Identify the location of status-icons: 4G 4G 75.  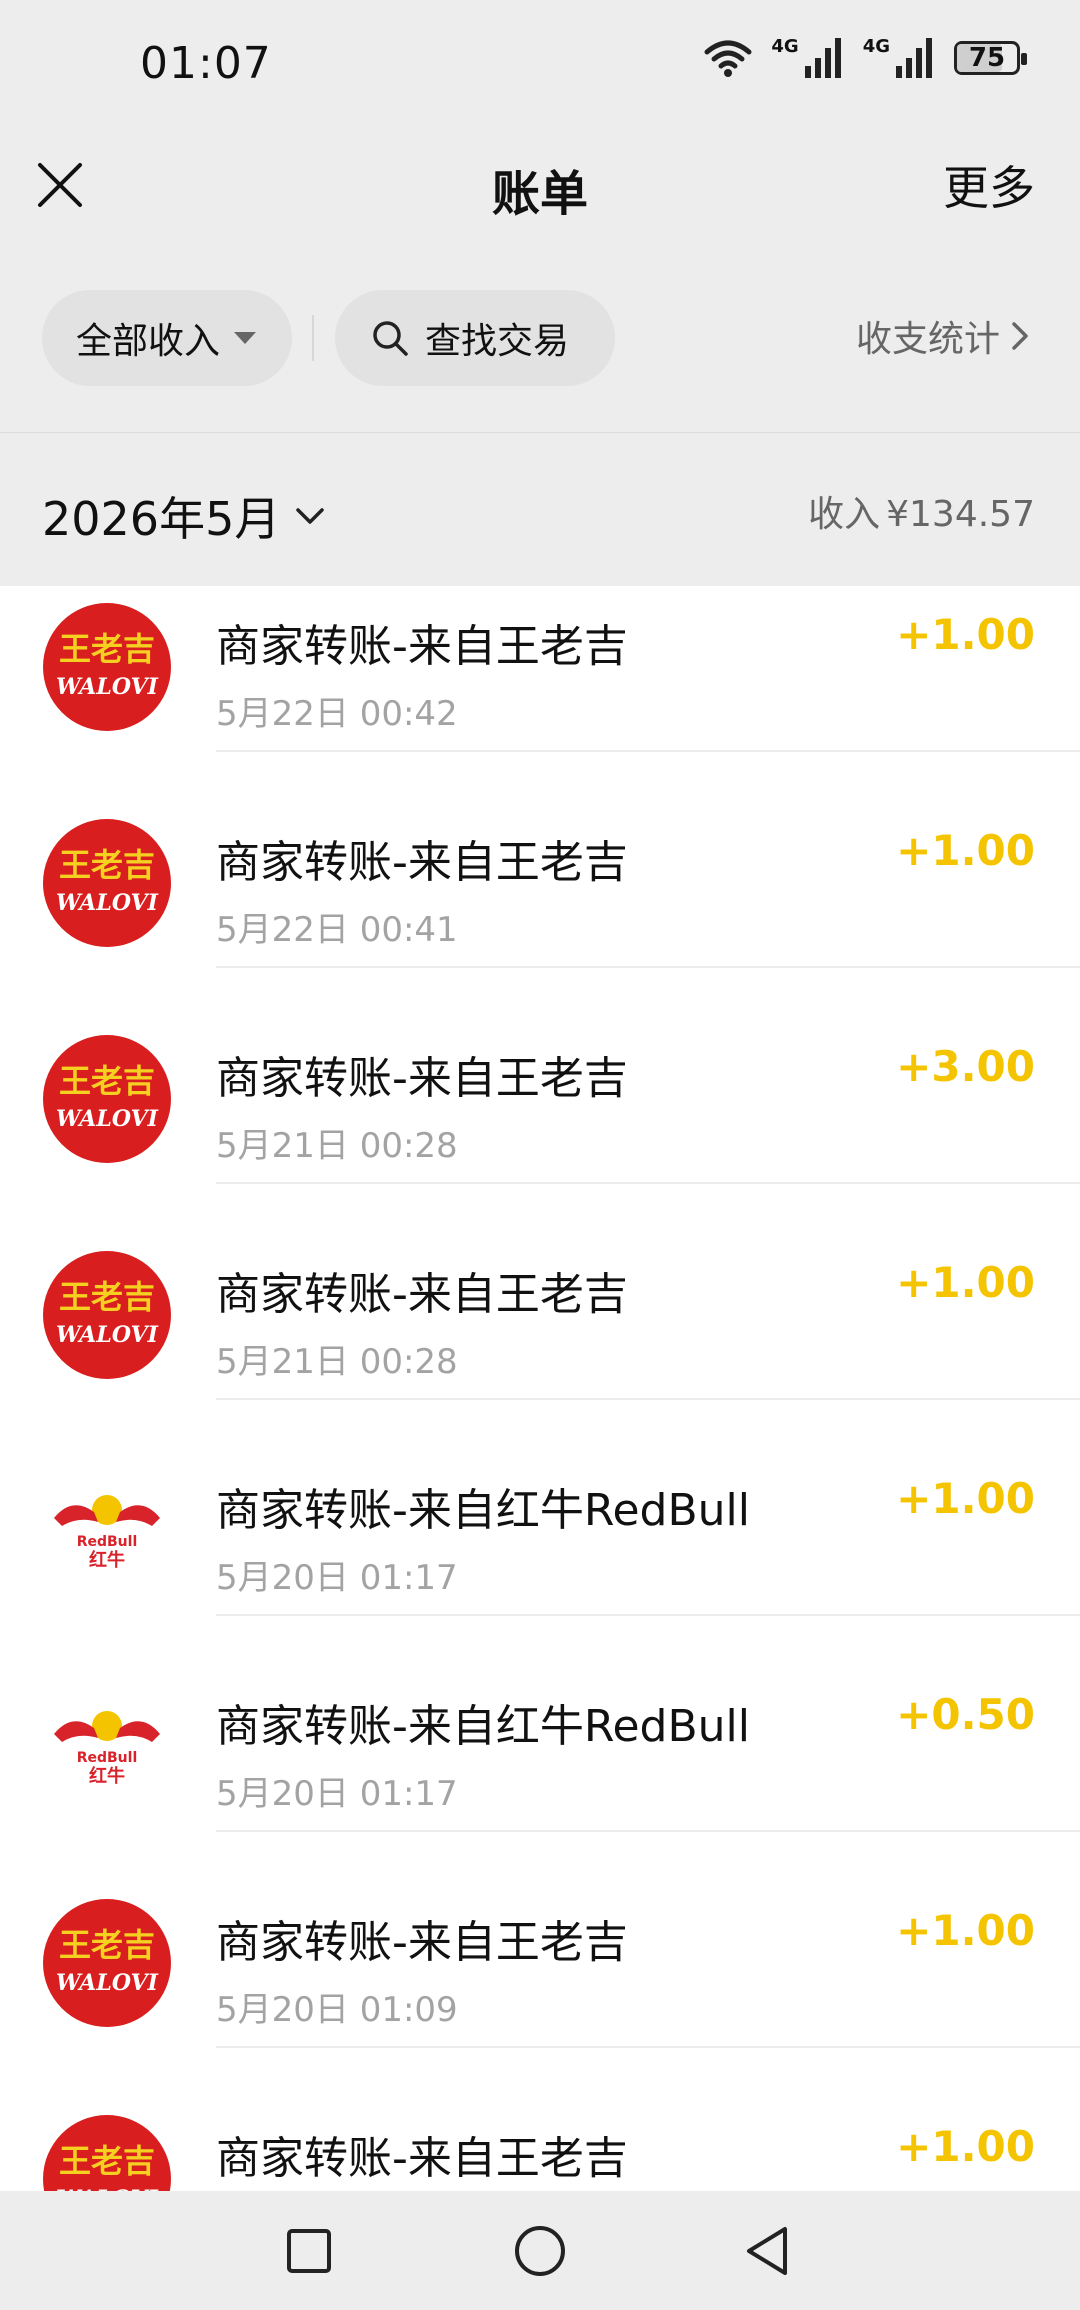
(865, 58).